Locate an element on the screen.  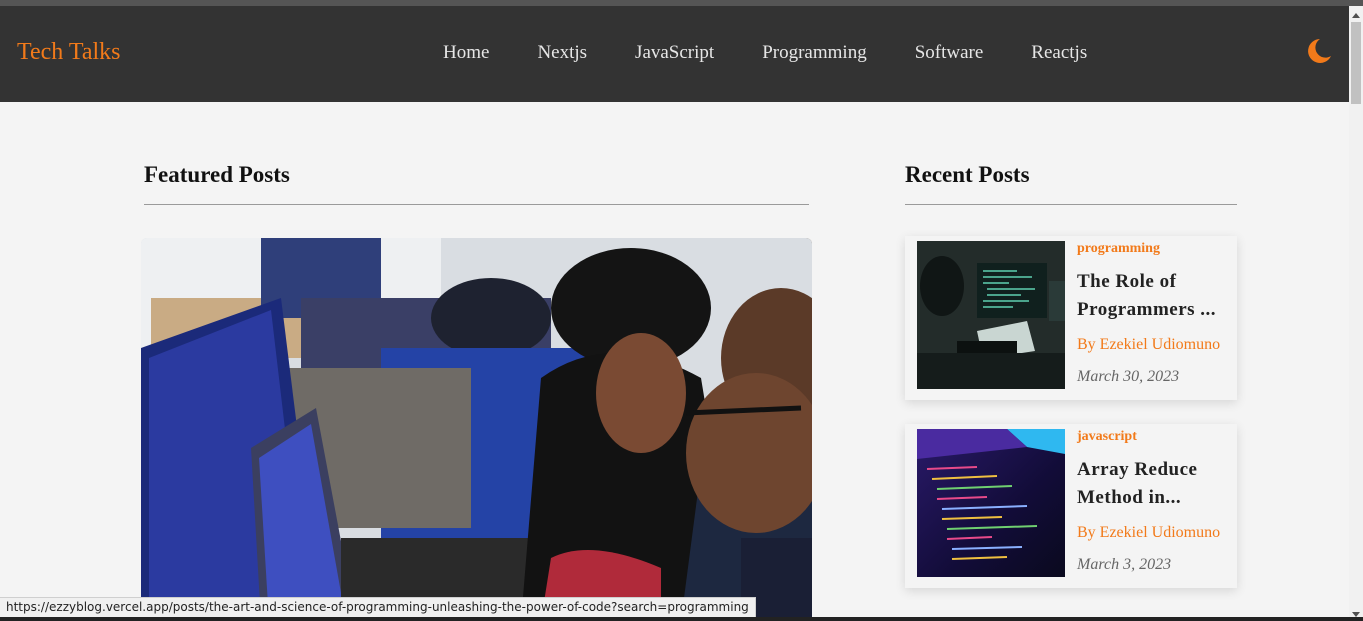
nav-link-nextjs: Nextjs is located at coordinates (562, 53).